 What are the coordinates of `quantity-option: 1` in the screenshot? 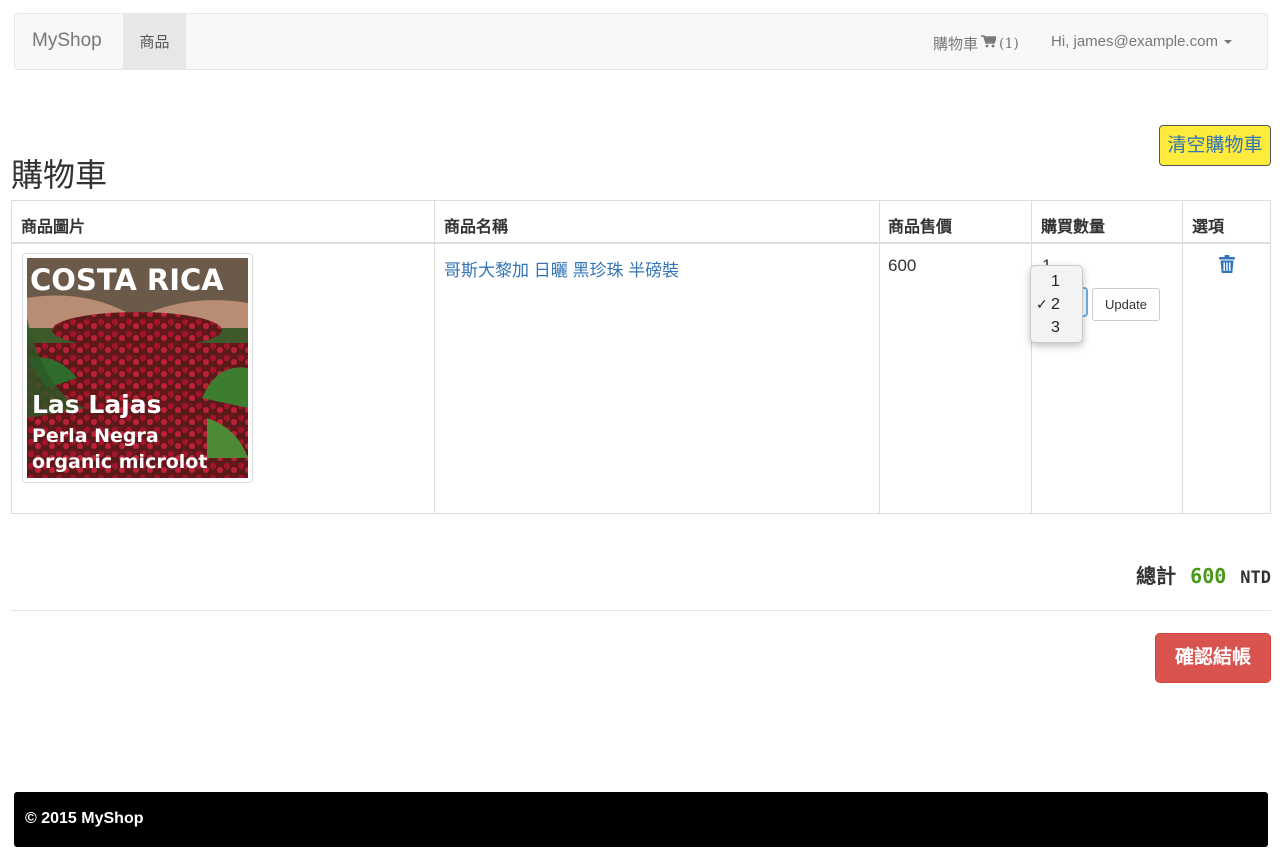 It's located at (1056, 281).